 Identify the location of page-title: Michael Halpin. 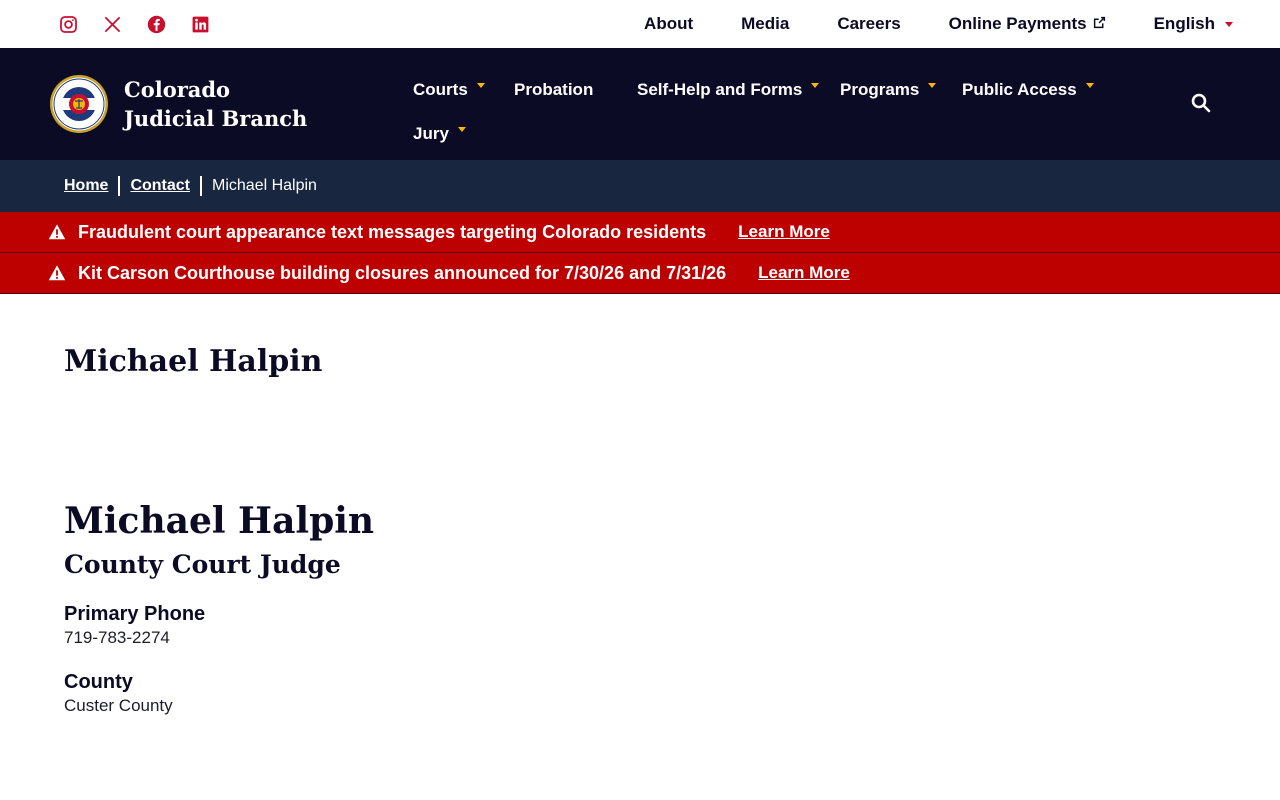
(193, 361).